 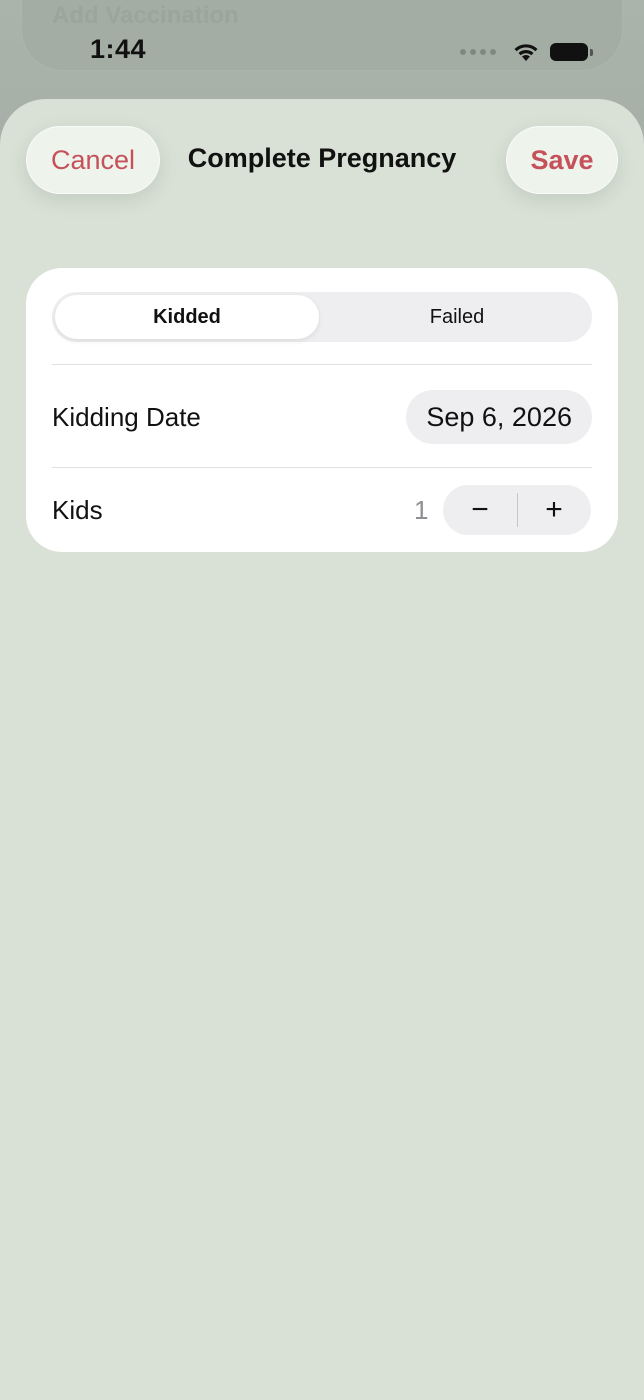 I want to click on status-time: 1:44, so click(x=118, y=49).